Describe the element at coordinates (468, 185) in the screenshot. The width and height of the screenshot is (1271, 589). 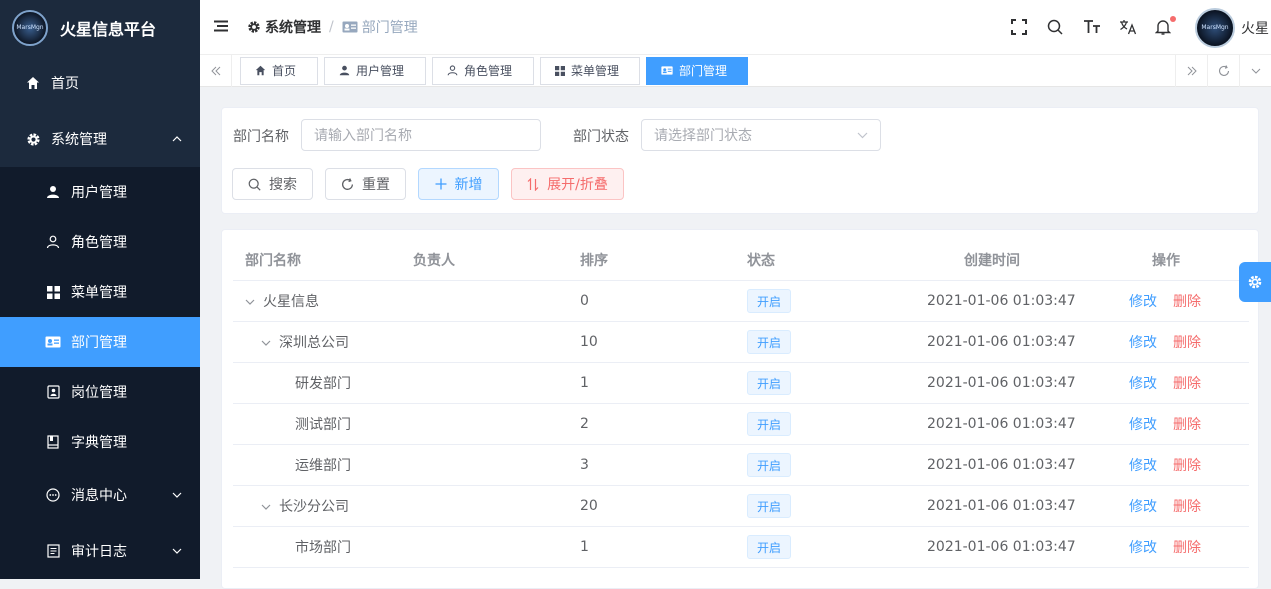
I see `add-button-label: 新增` at that location.